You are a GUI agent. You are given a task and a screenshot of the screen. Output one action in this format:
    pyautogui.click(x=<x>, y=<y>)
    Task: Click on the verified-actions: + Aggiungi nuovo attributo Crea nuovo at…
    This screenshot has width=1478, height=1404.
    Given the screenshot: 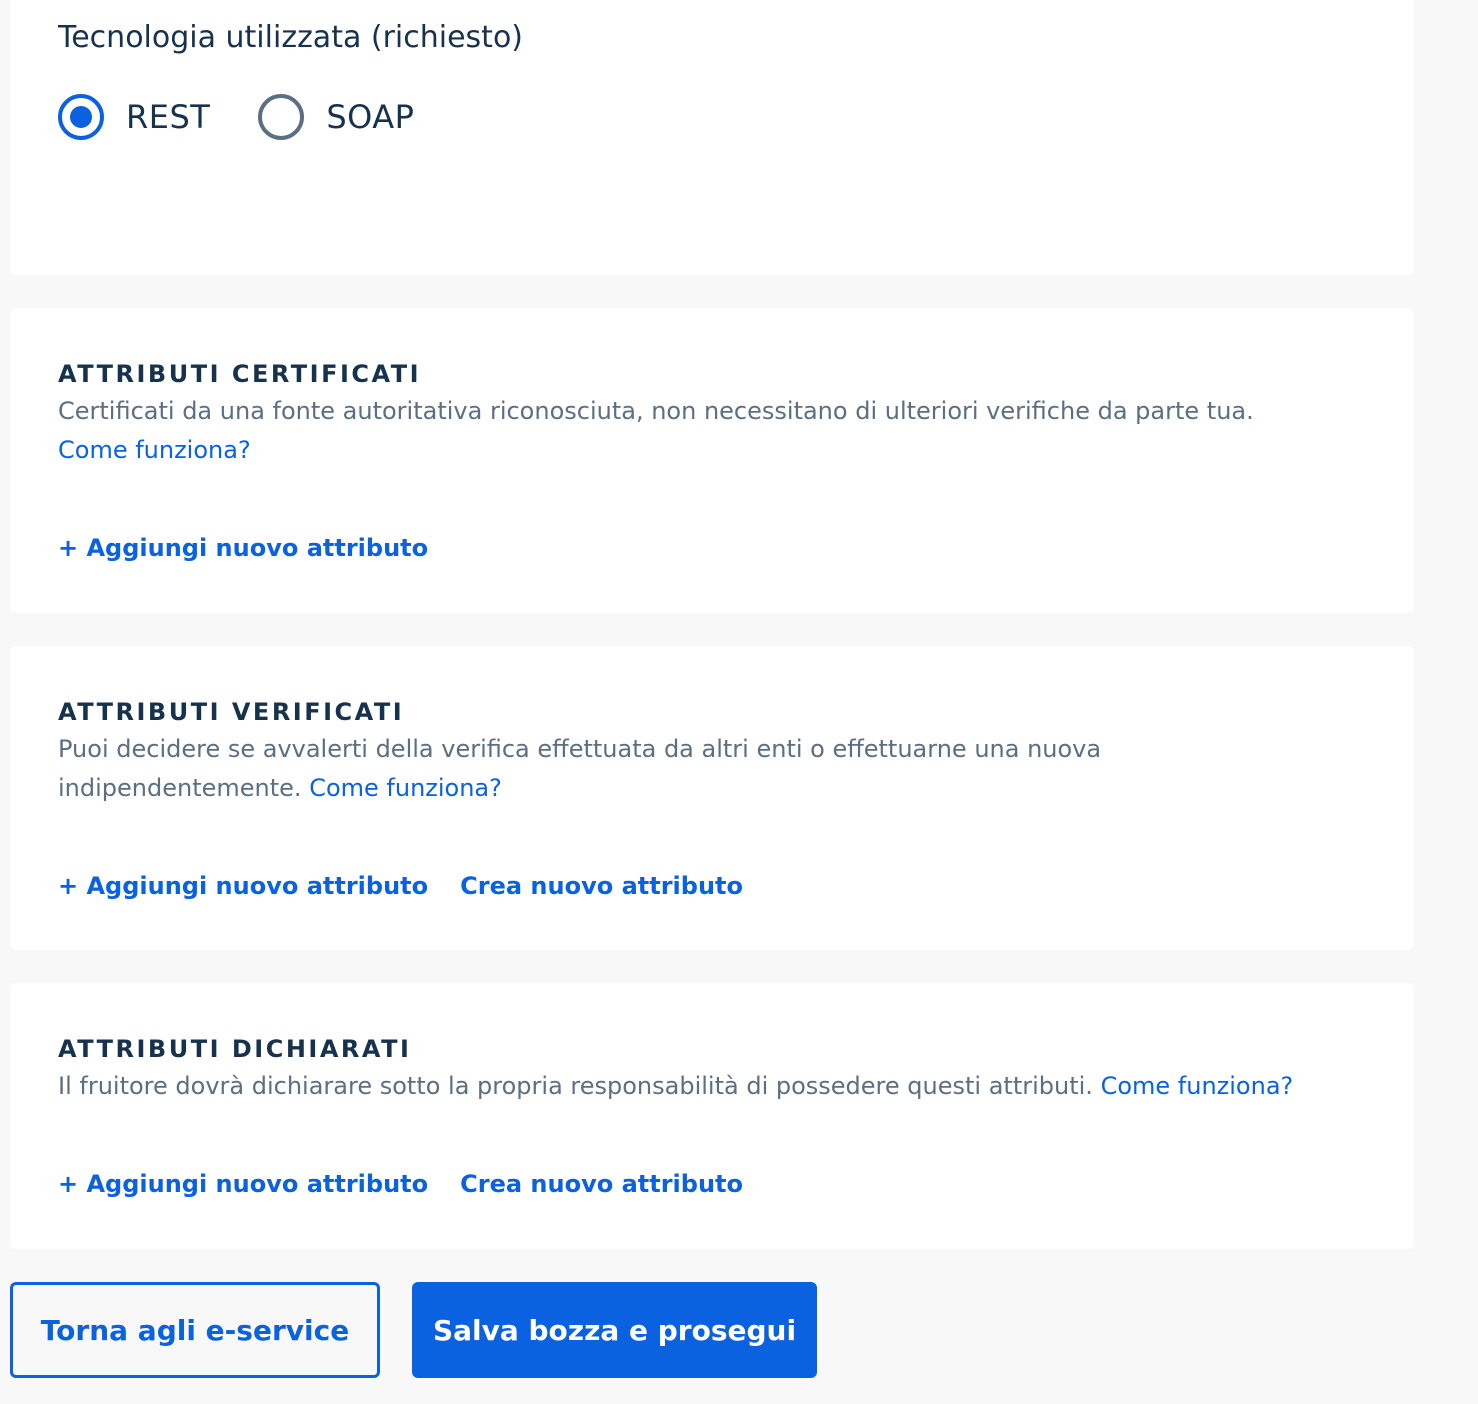 What is the action you would take?
    pyautogui.click(x=416, y=886)
    